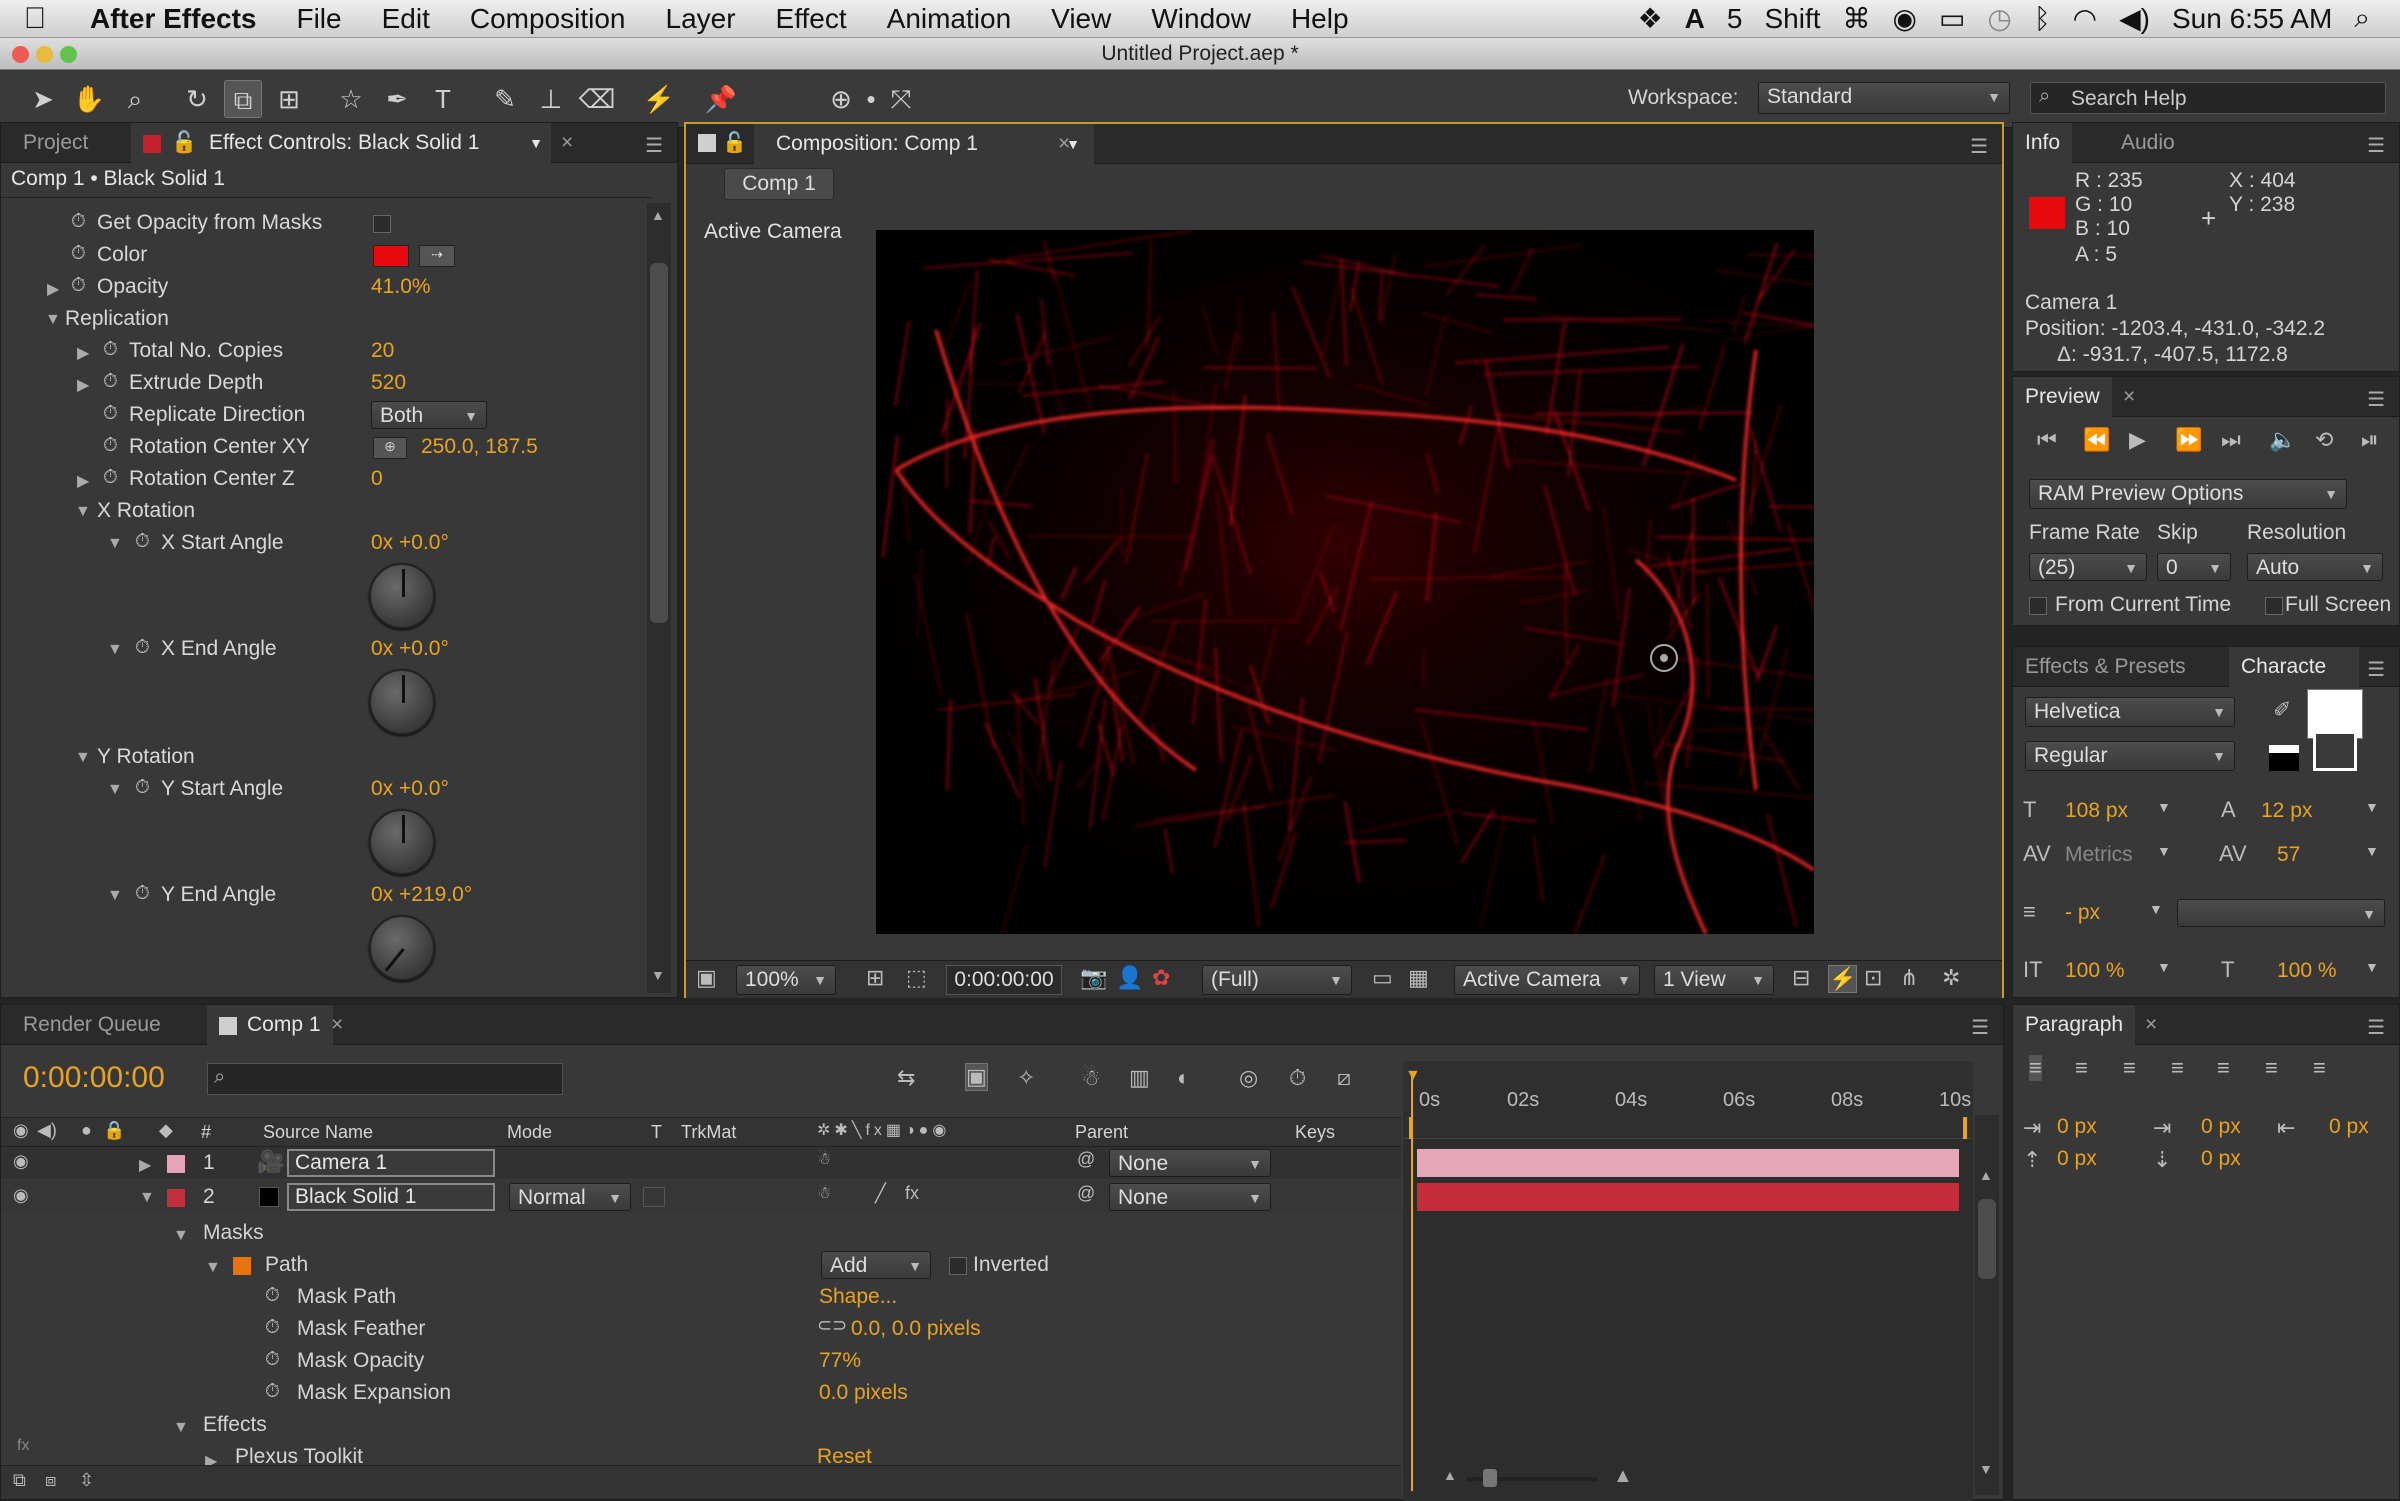  Describe the element at coordinates (410, 543) in the screenshot. I see `x-start-angle-value: 0x +0.0°` at that location.